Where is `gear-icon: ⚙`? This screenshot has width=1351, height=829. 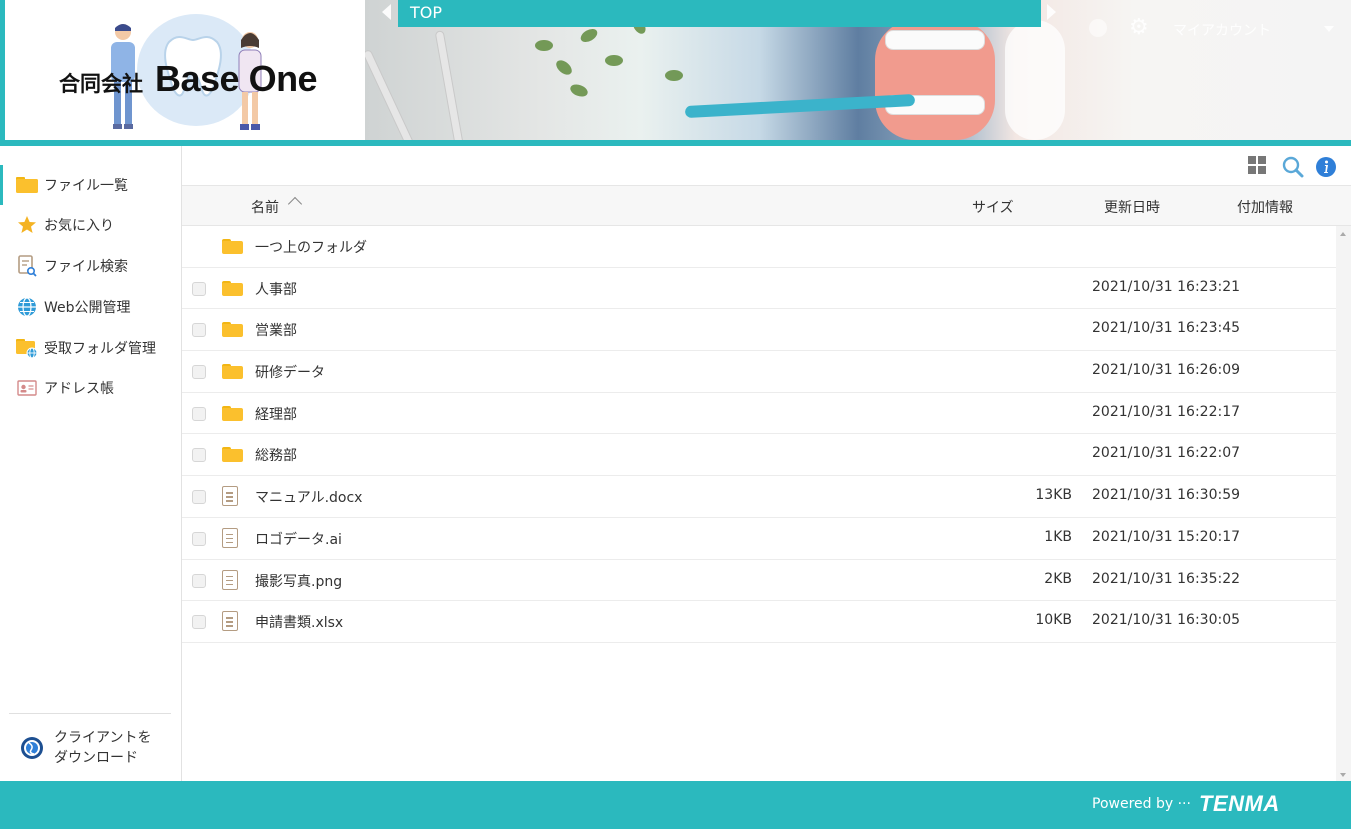 gear-icon: ⚙ is located at coordinates (1139, 27).